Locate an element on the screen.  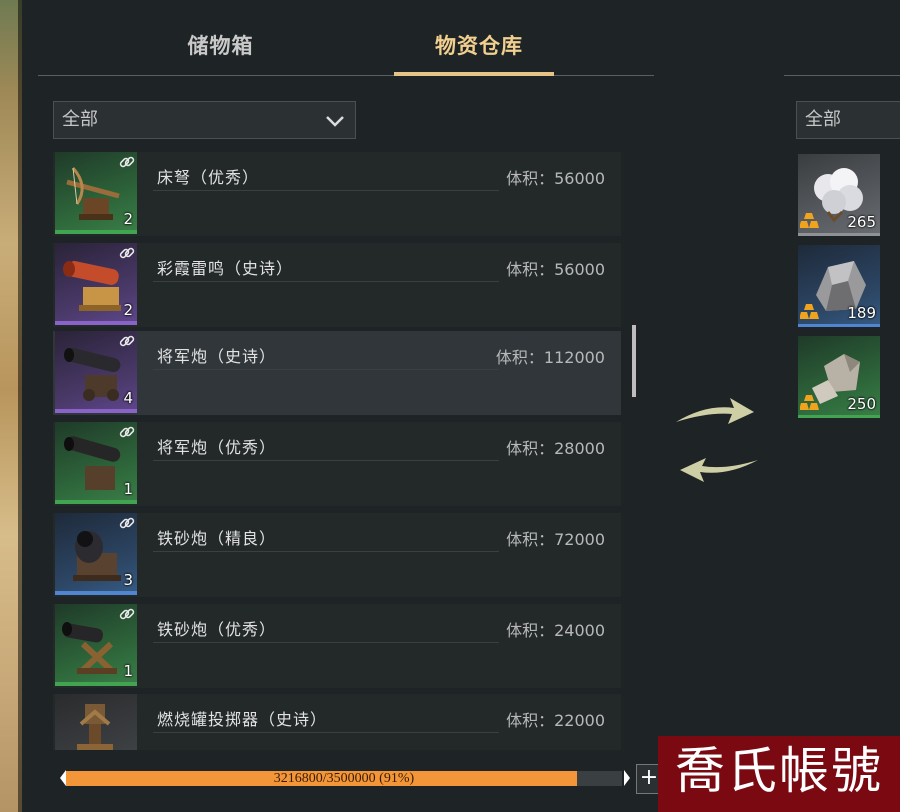
capacity-track: 3216800/3500000 (91%) is located at coordinates (344, 778).